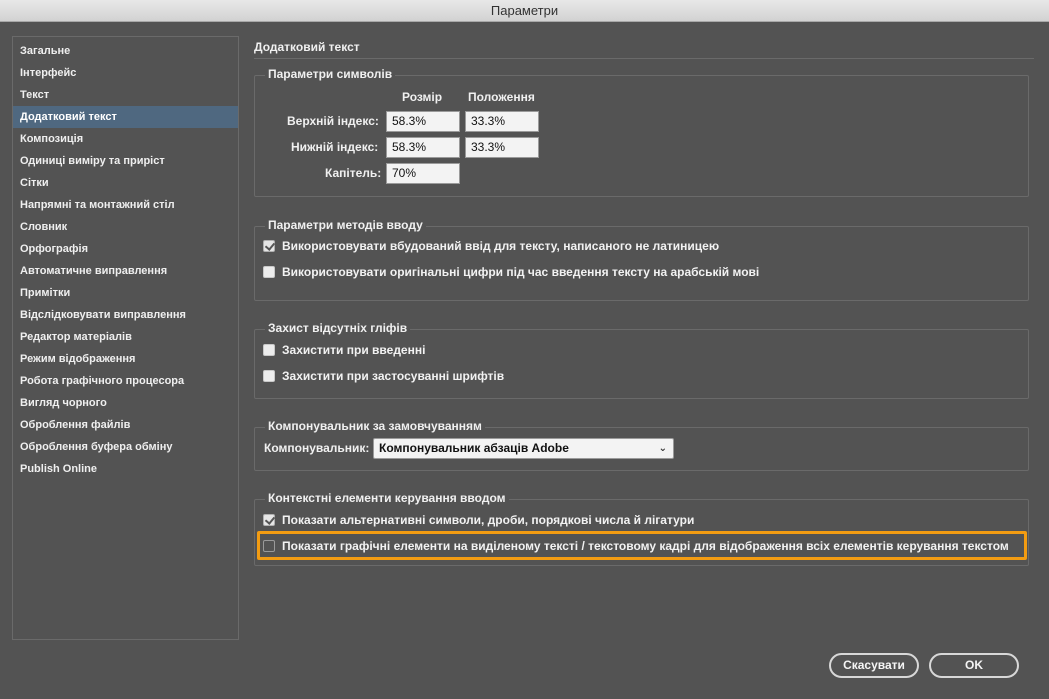  Describe the element at coordinates (662, 448) in the screenshot. I see `chevron-down-icon: ⌄` at that location.